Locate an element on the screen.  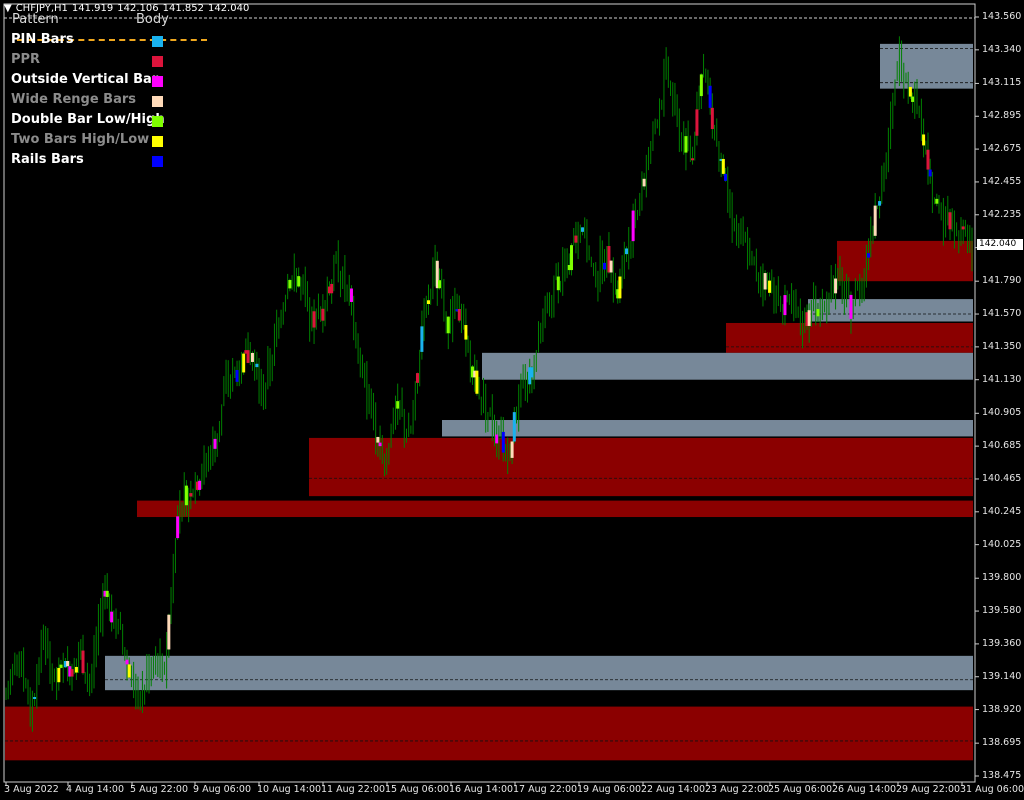
x-tick-label: 25 Aug 06:00 is located at coordinates (800, 789).